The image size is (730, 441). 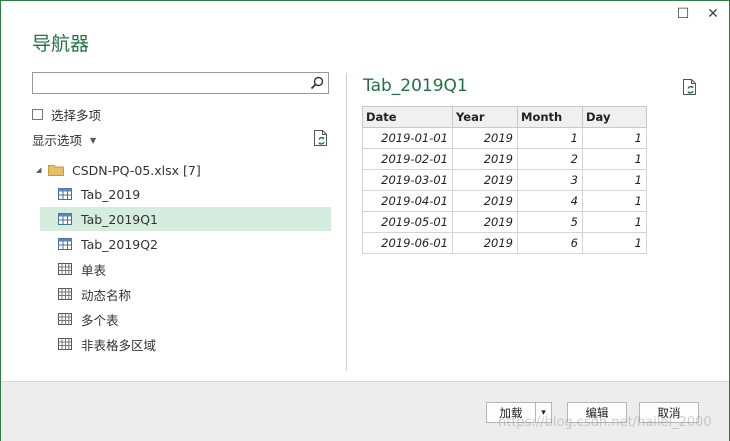 I want to click on search-icon, so click(x=317, y=83).